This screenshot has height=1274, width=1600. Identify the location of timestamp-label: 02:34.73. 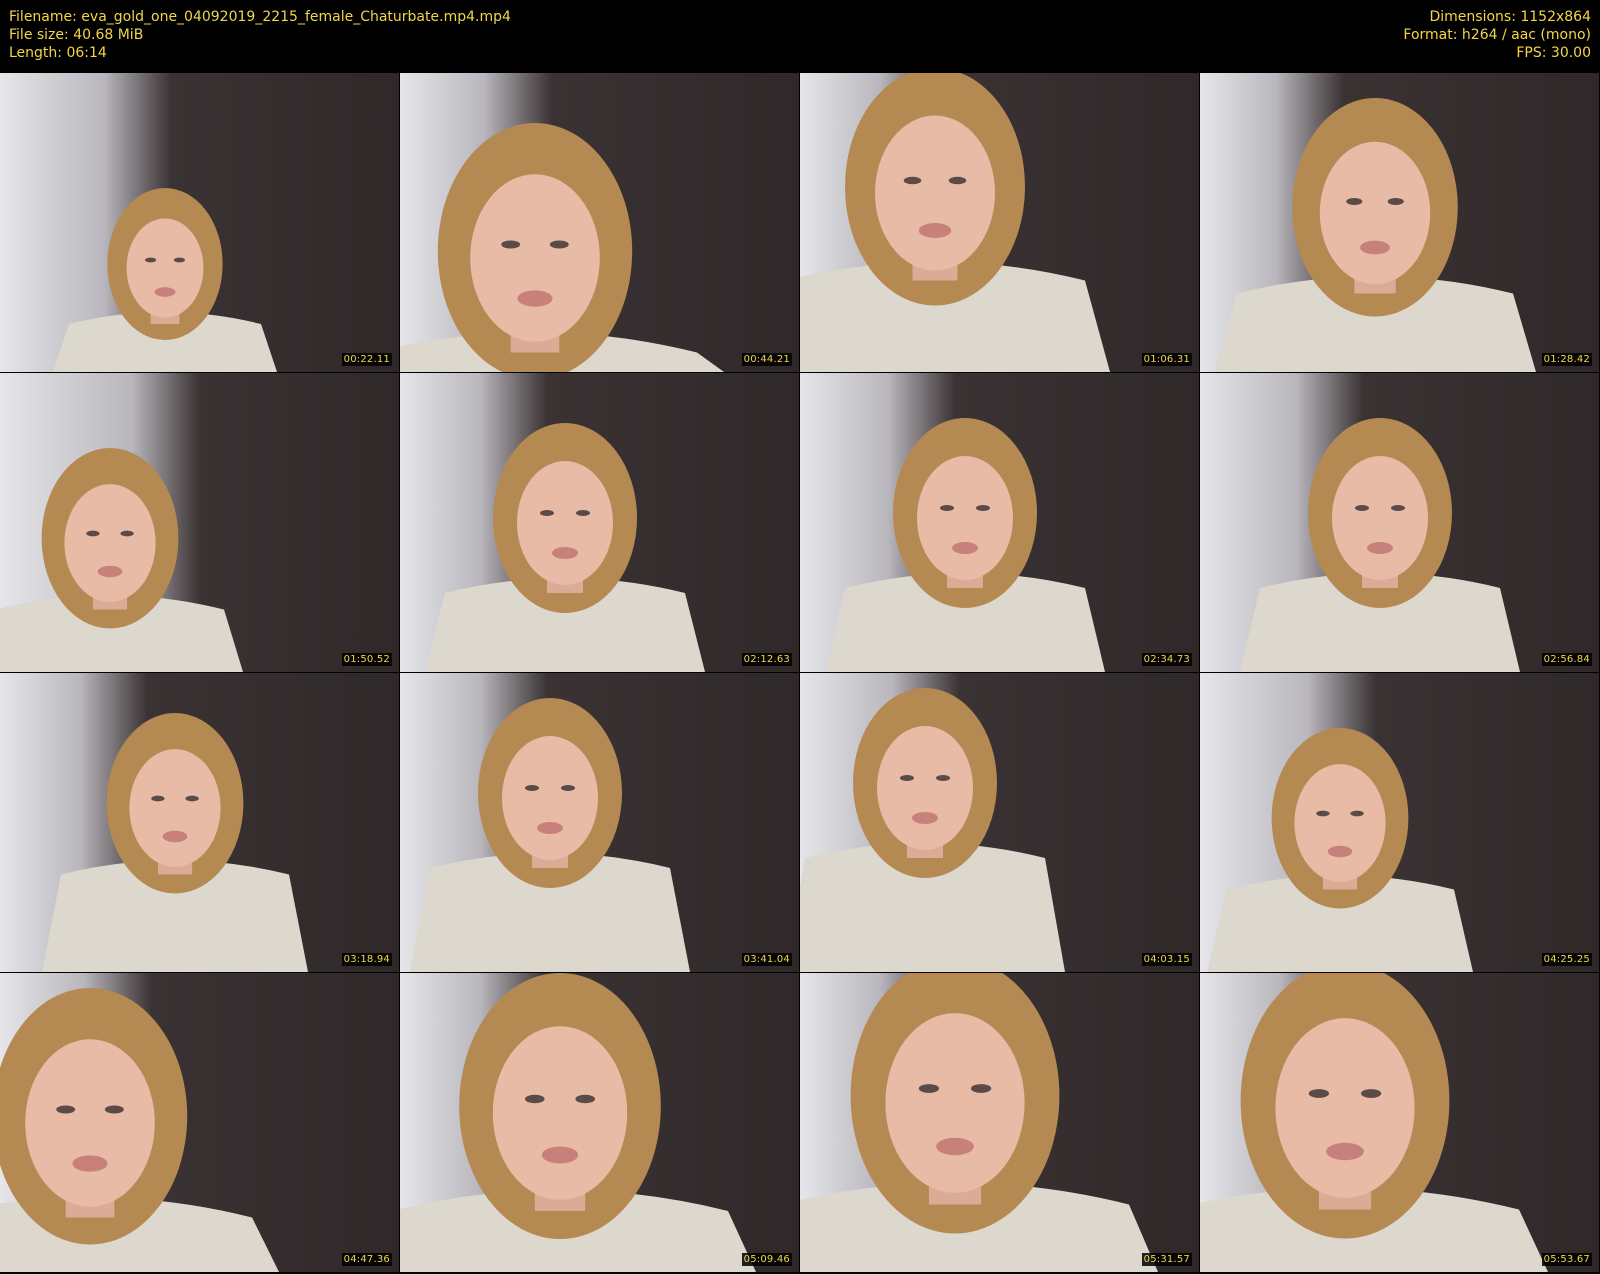
(1166, 659).